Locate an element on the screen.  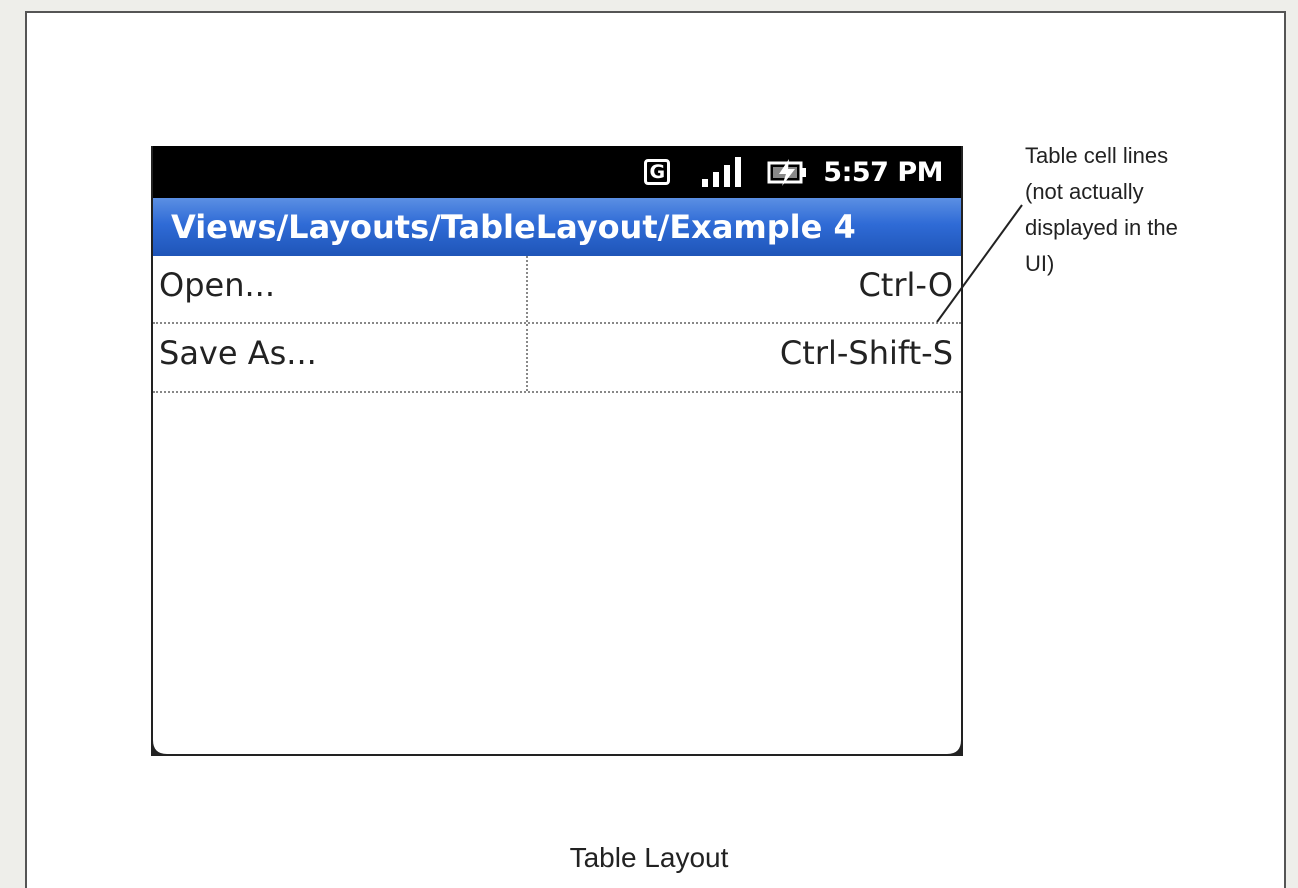
annotation-line-4: UI) is located at coordinates (1040, 263).